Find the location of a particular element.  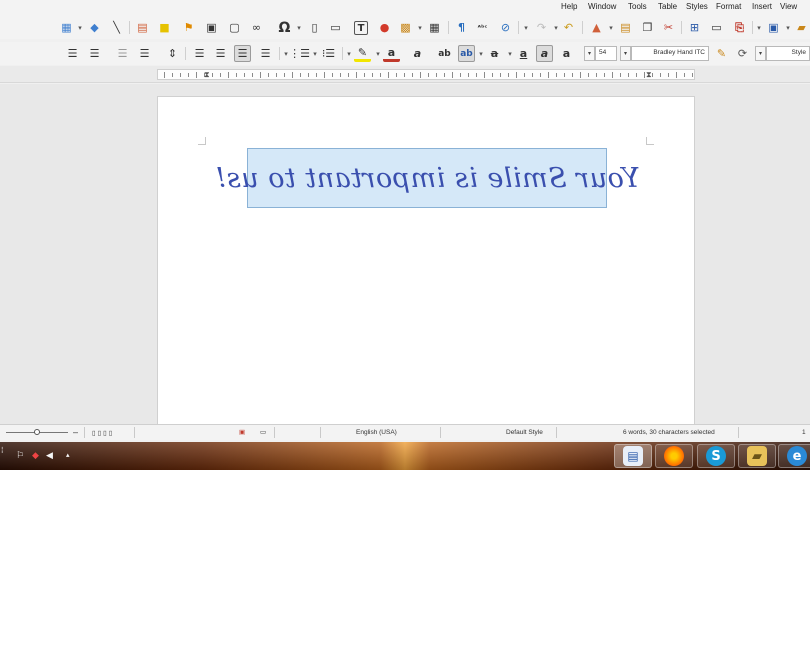

font-name-dropdown: ▾ is located at coordinates (625, 53).